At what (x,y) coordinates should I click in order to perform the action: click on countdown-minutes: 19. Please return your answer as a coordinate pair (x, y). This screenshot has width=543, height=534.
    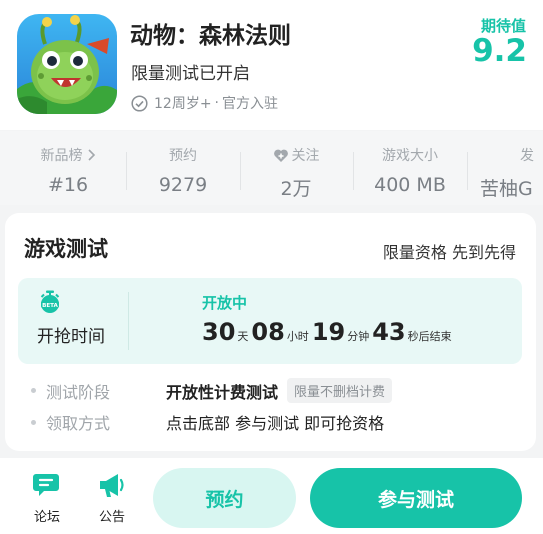
    Looking at the image, I should click on (328, 332).